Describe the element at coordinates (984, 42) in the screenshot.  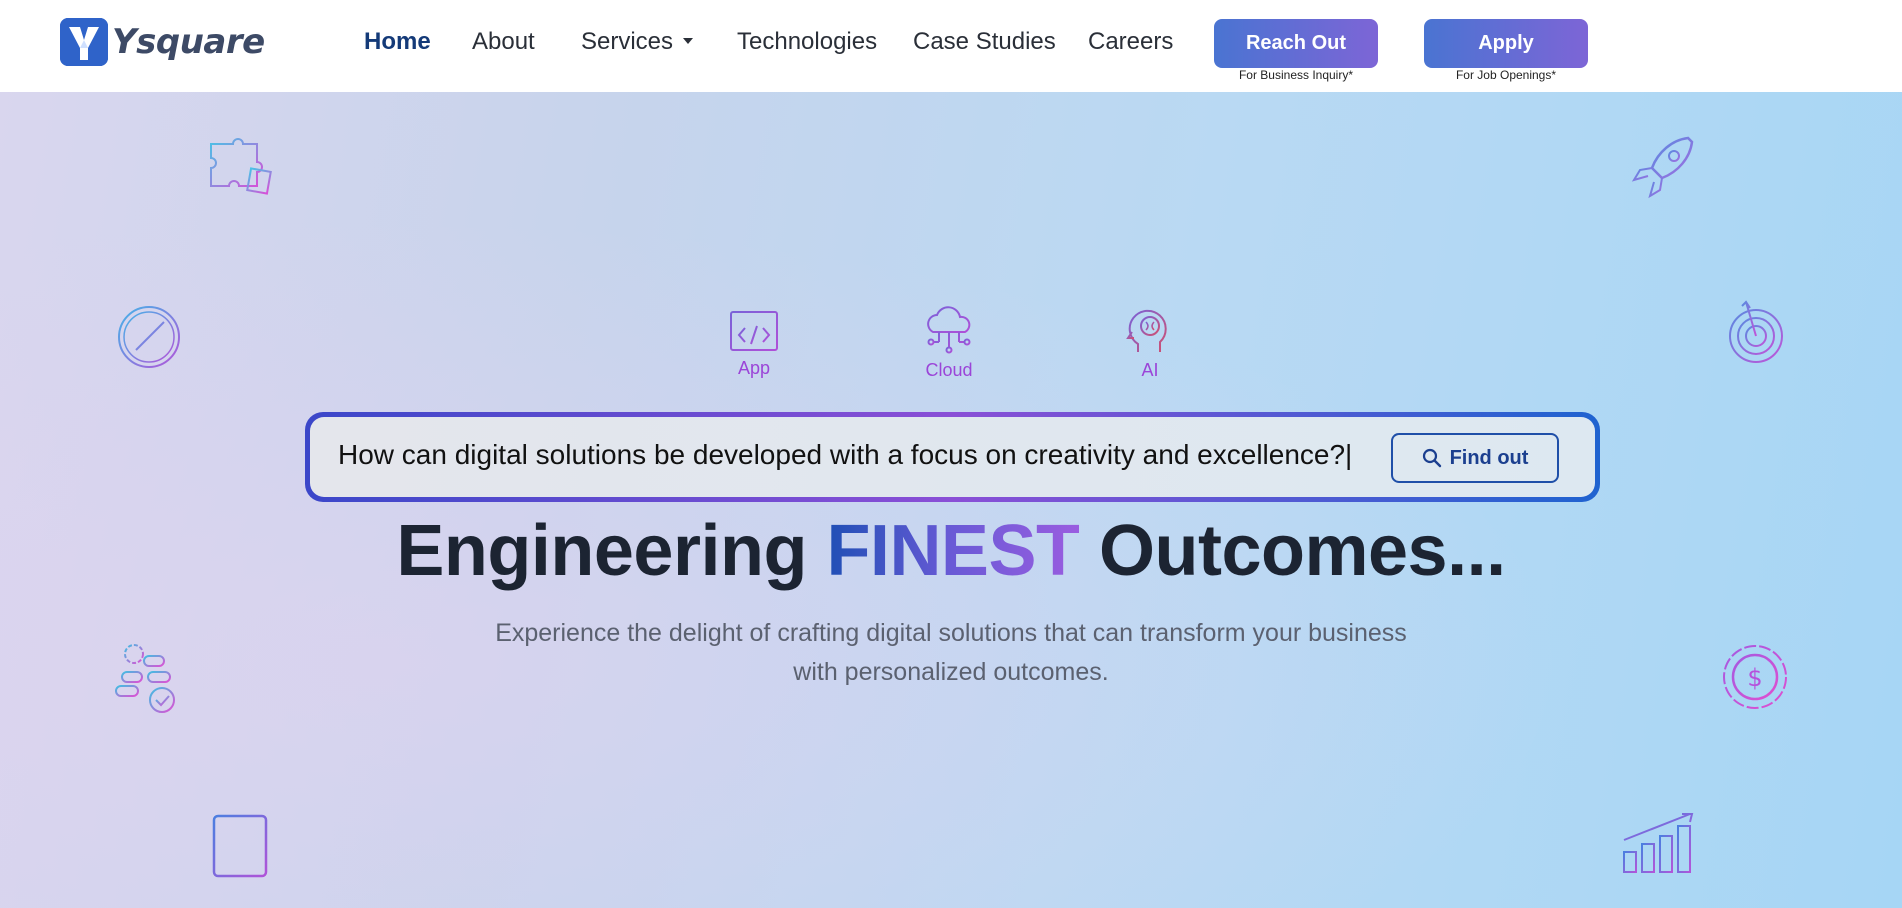
I see `nav-case-studies: Case Studies` at that location.